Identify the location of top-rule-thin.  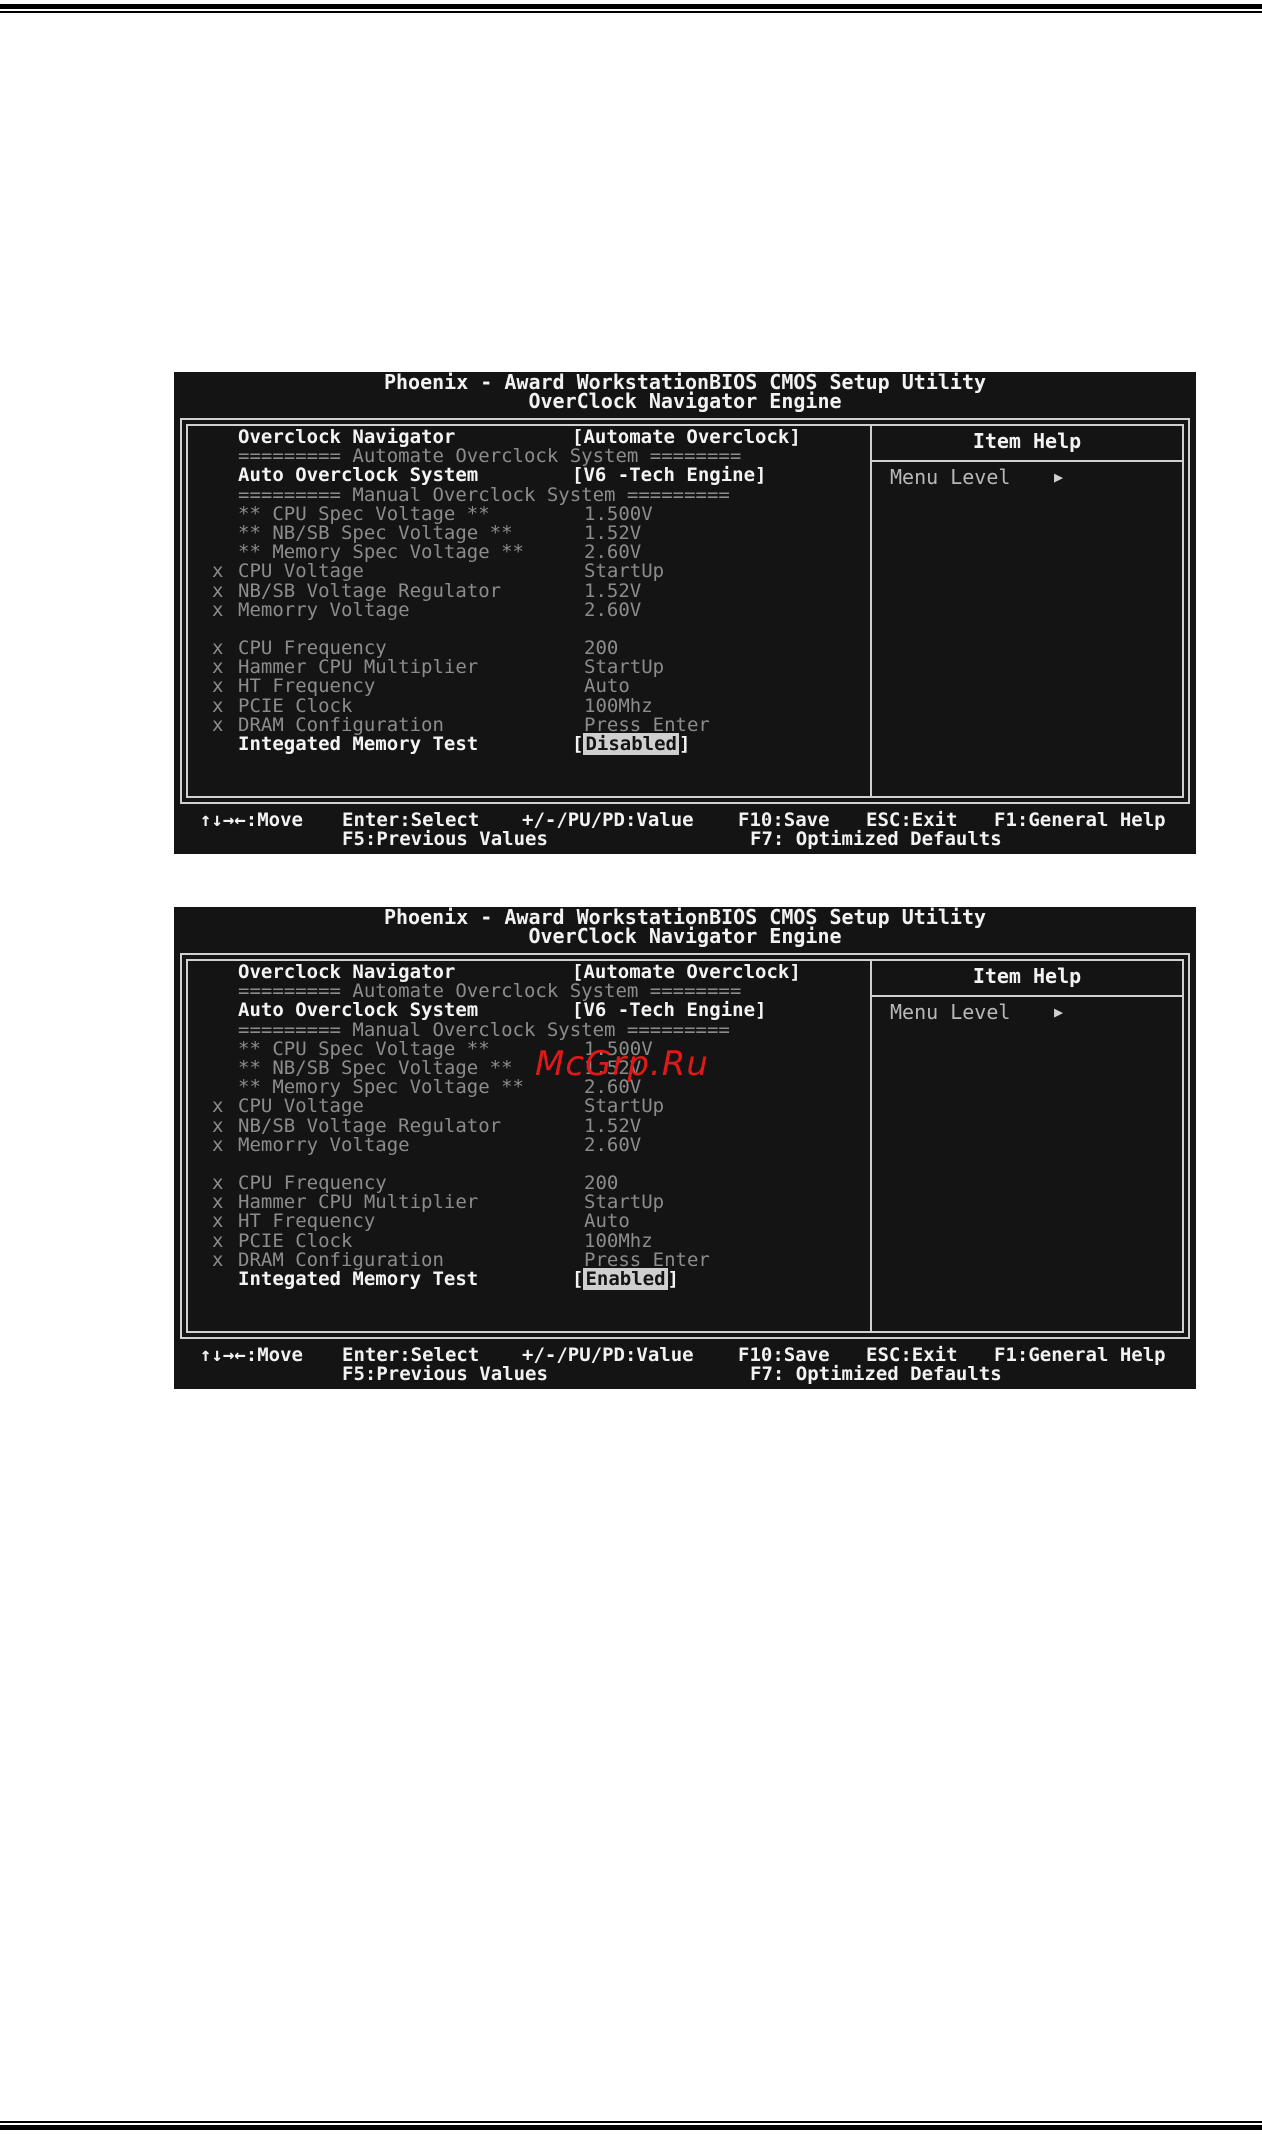
(631, 12).